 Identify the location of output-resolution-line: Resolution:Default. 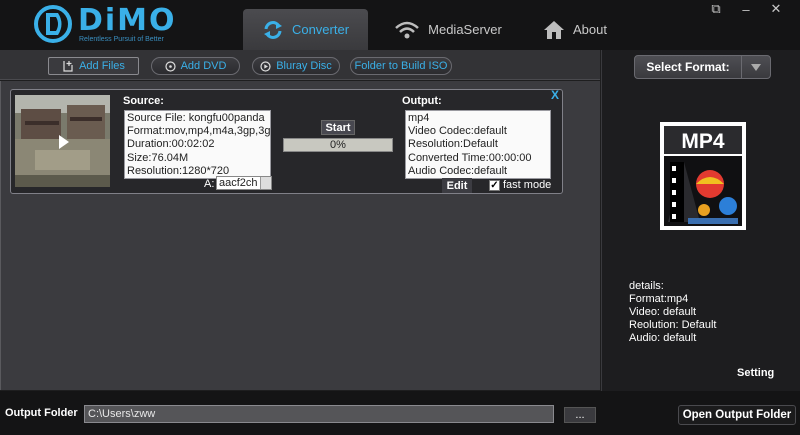
(453, 144).